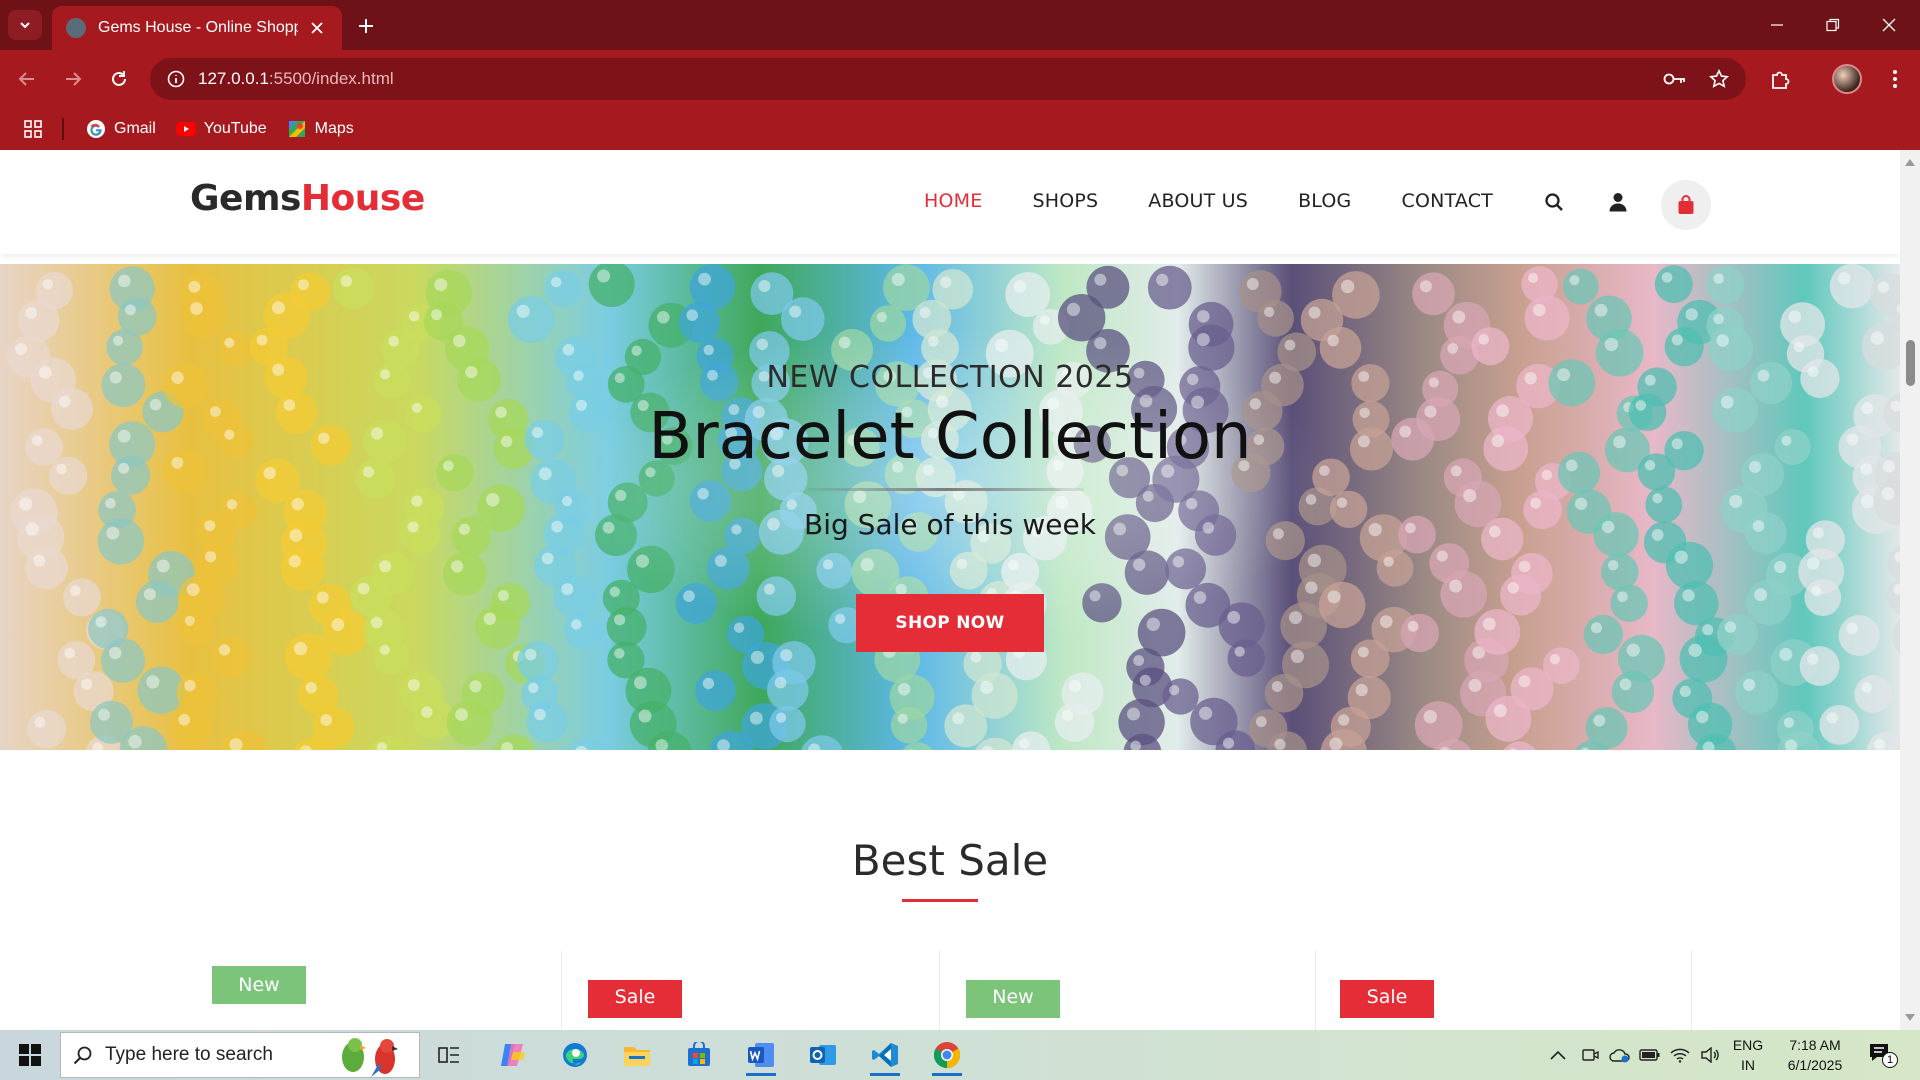  What do you see at coordinates (953, 201) in the screenshot?
I see `nav-home: HOME` at bounding box center [953, 201].